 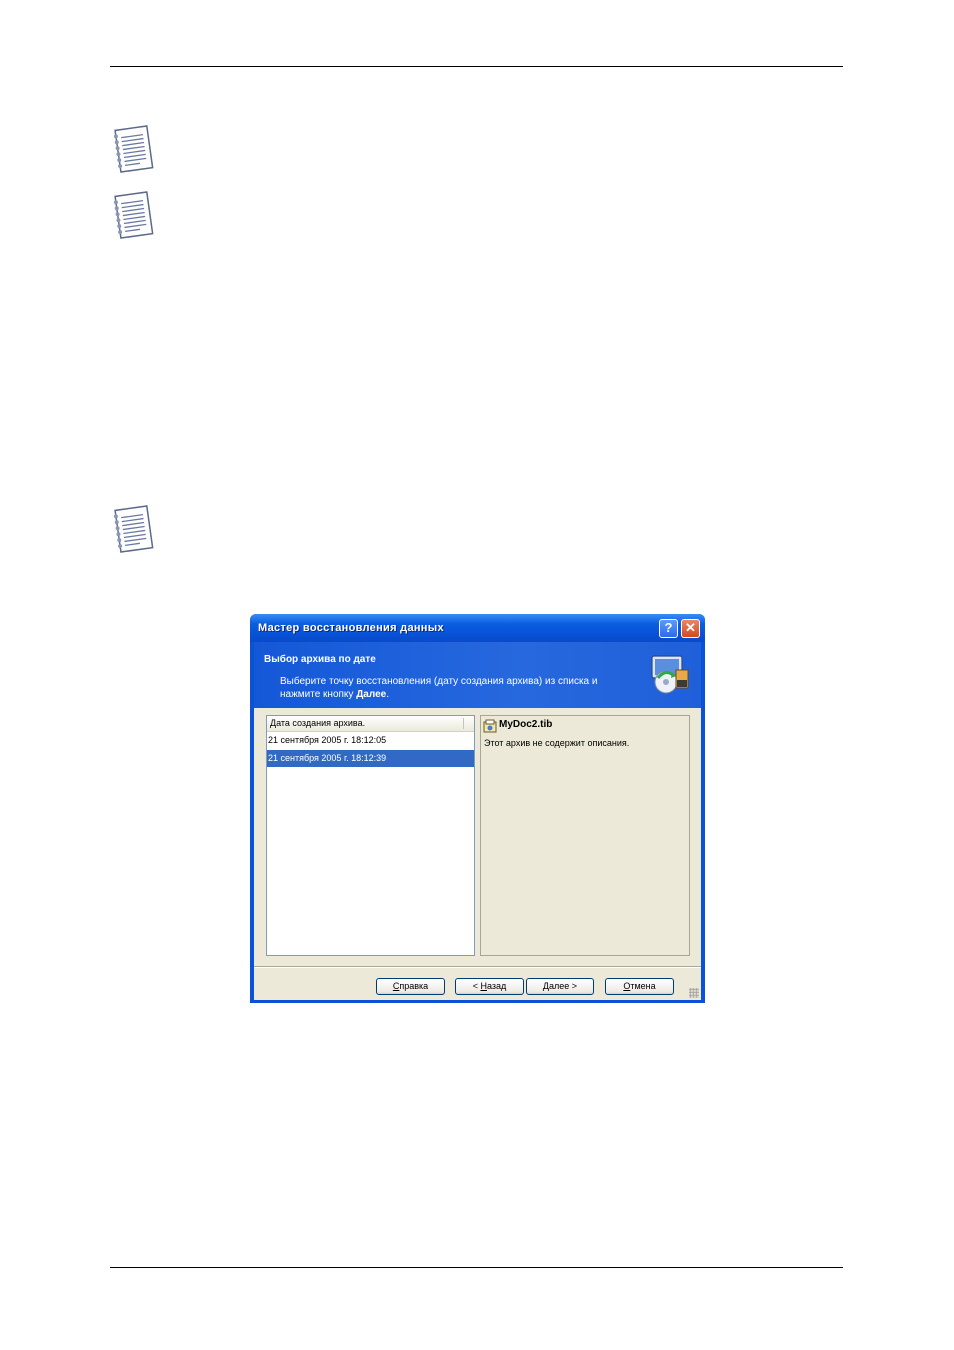 I want to click on step-description-bold: Далее, so click(x=371, y=694).